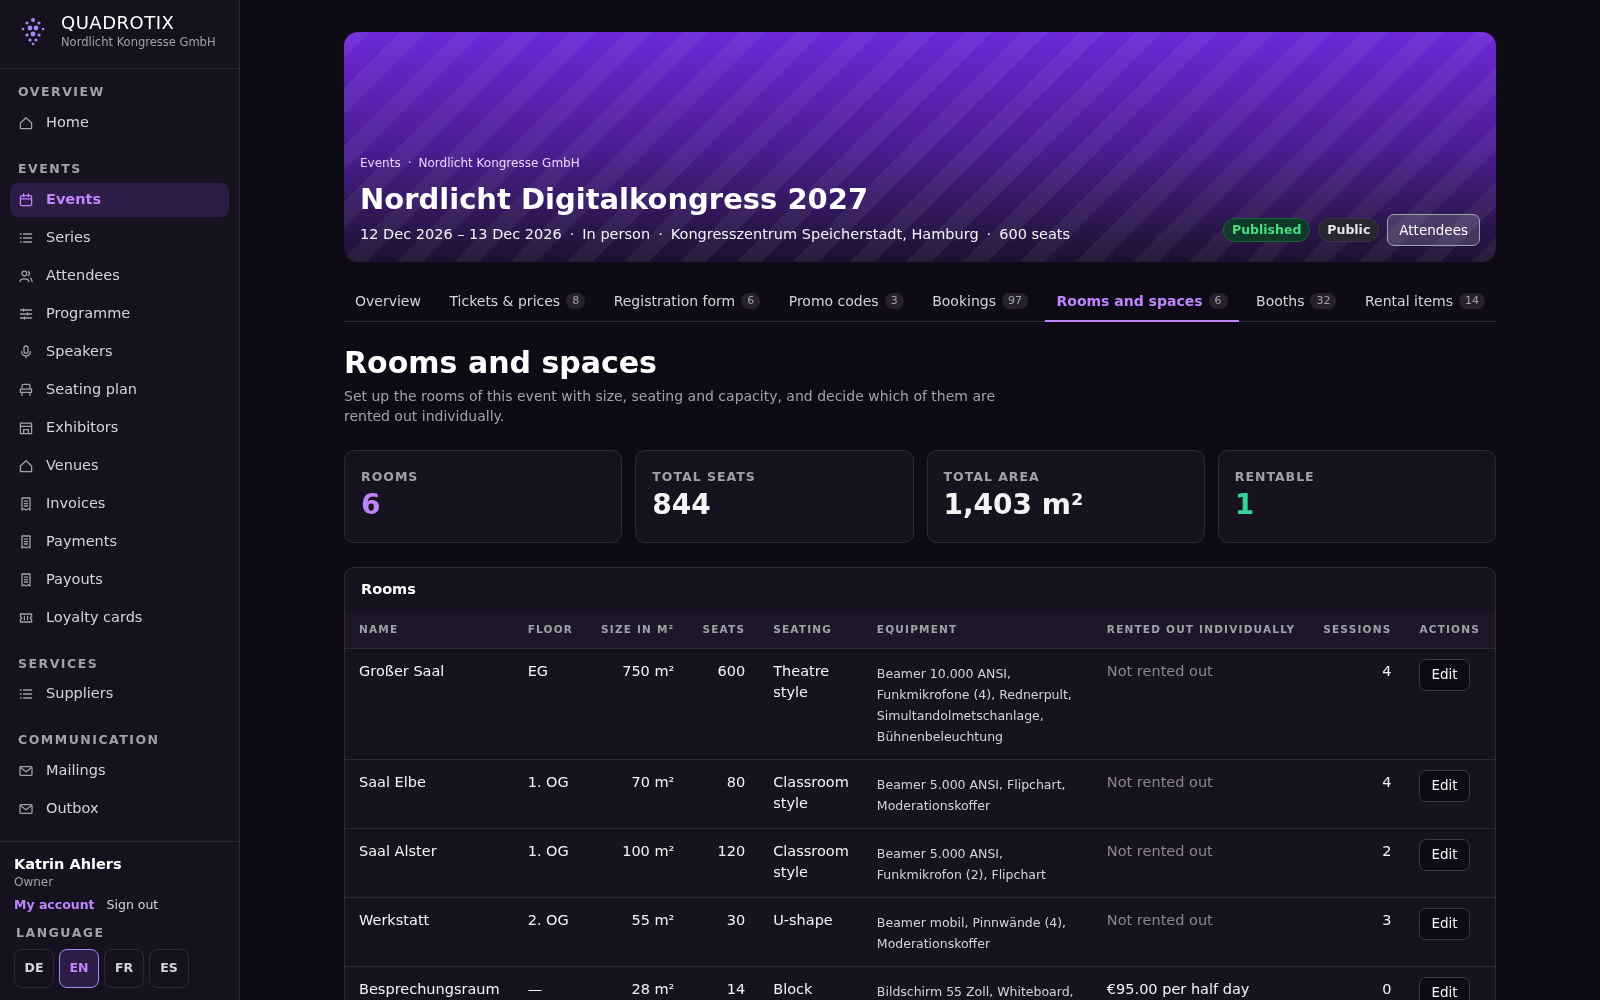 The image size is (1600, 1000). Describe the element at coordinates (429, 703) in the screenshot. I see `table-cell: Großer Saal` at that location.